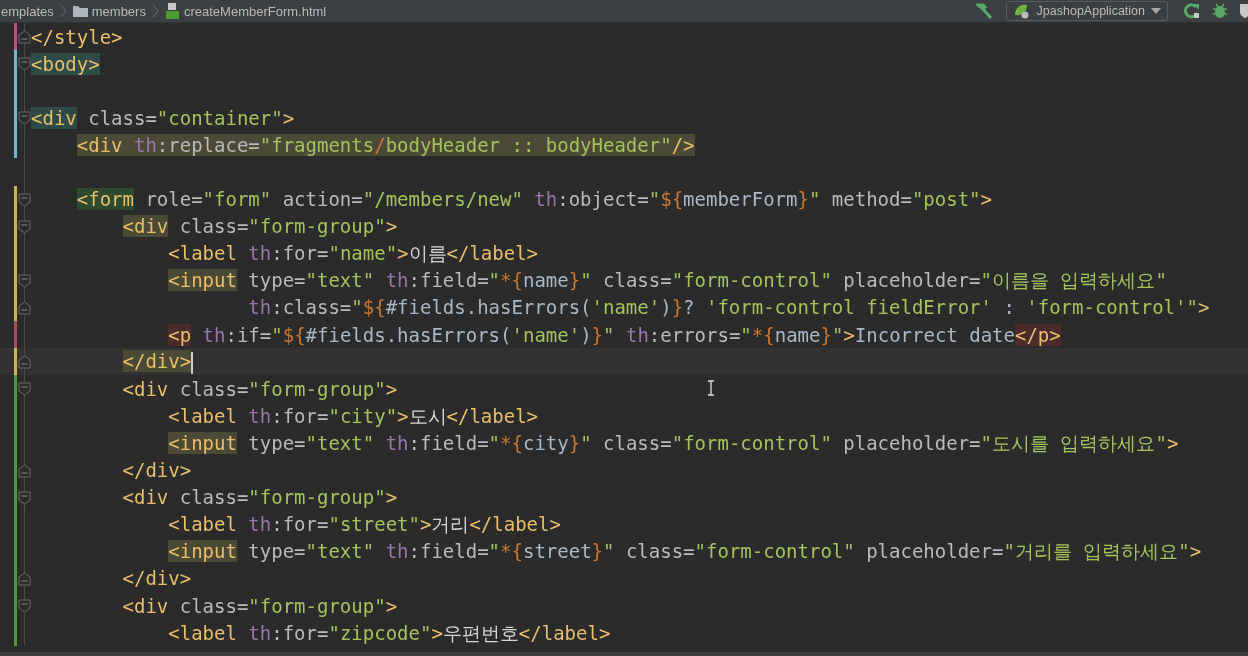  What do you see at coordinates (1244, 11) in the screenshot?
I see `shield-icon` at bounding box center [1244, 11].